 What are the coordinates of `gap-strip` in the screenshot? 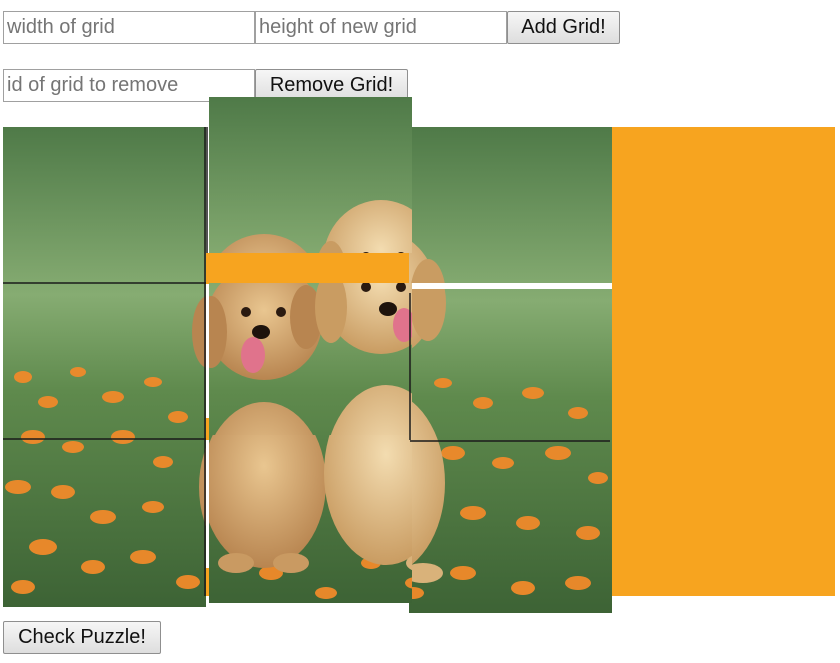 It's located at (307, 268).